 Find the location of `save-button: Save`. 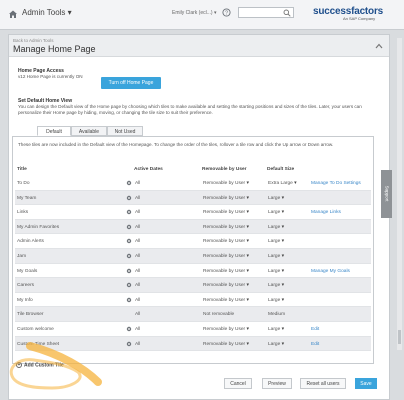

save-button: Save is located at coordinates (366, 383).